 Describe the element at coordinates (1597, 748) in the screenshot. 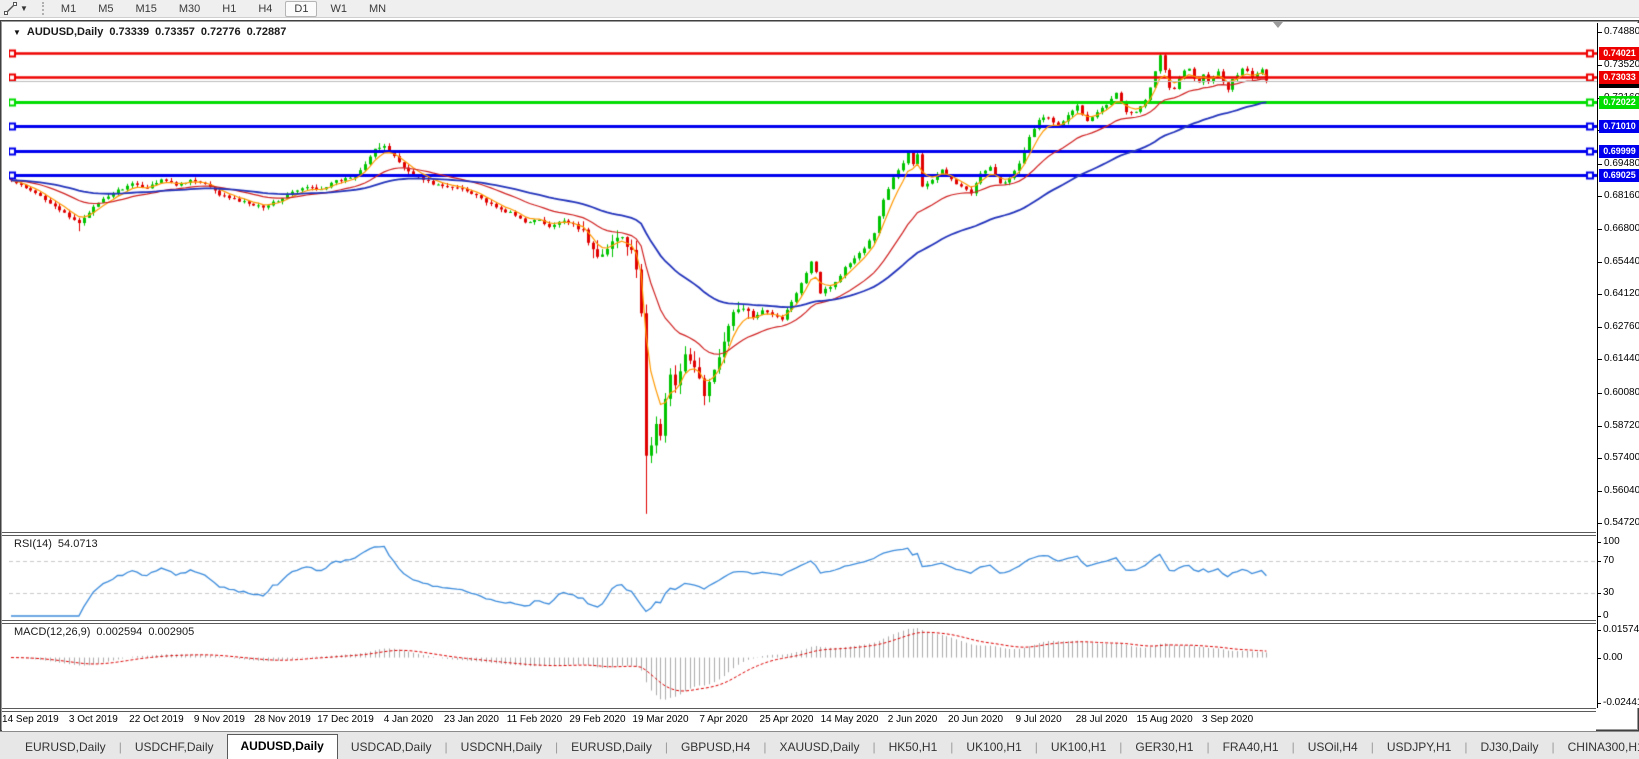

I see `chart-tab-china300-h1: CHINA300,H1` at that location.